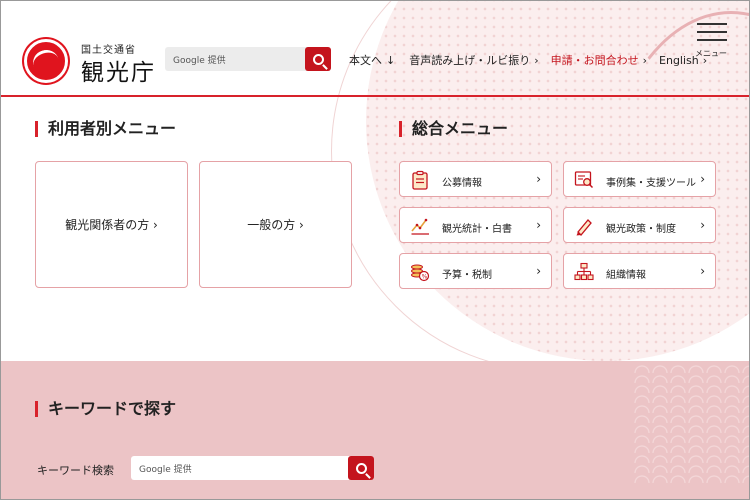 This screenshot has height=500, width=750. Describe the element at coordinates (584, 227) in the screenshot. I see `pencil-icon` at that location.